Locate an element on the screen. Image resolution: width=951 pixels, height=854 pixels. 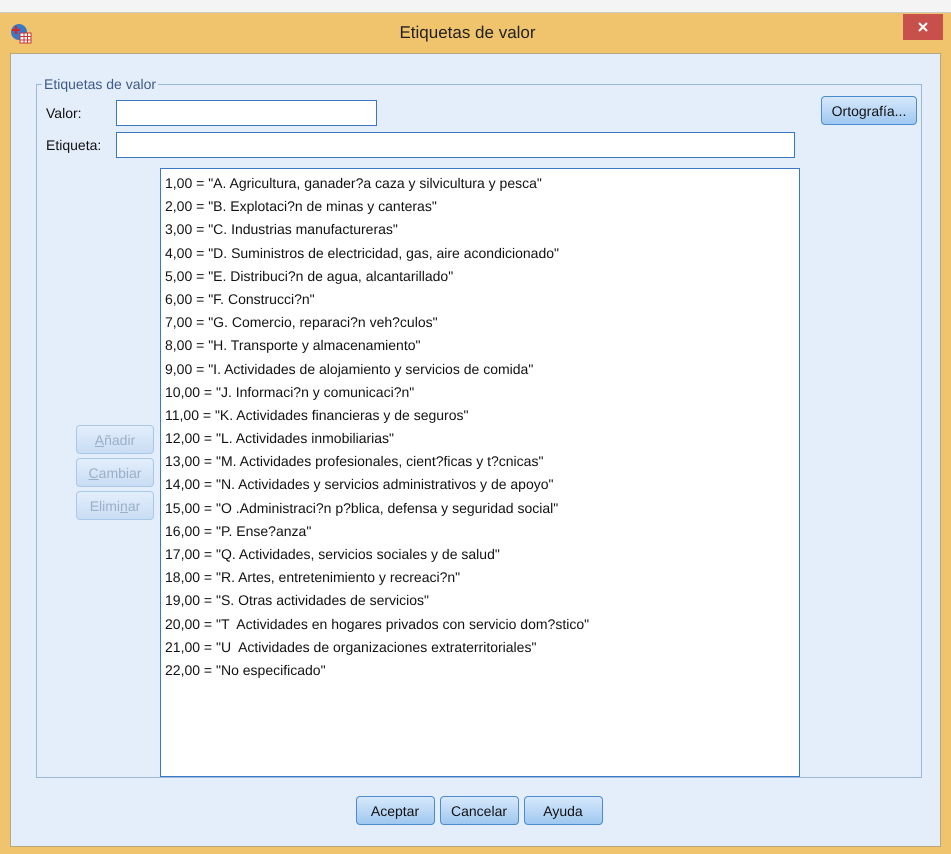
list-item: 5,00 = "E. Distribuci?n de agua, alcantarillado" is located at coordinates (480, 276).